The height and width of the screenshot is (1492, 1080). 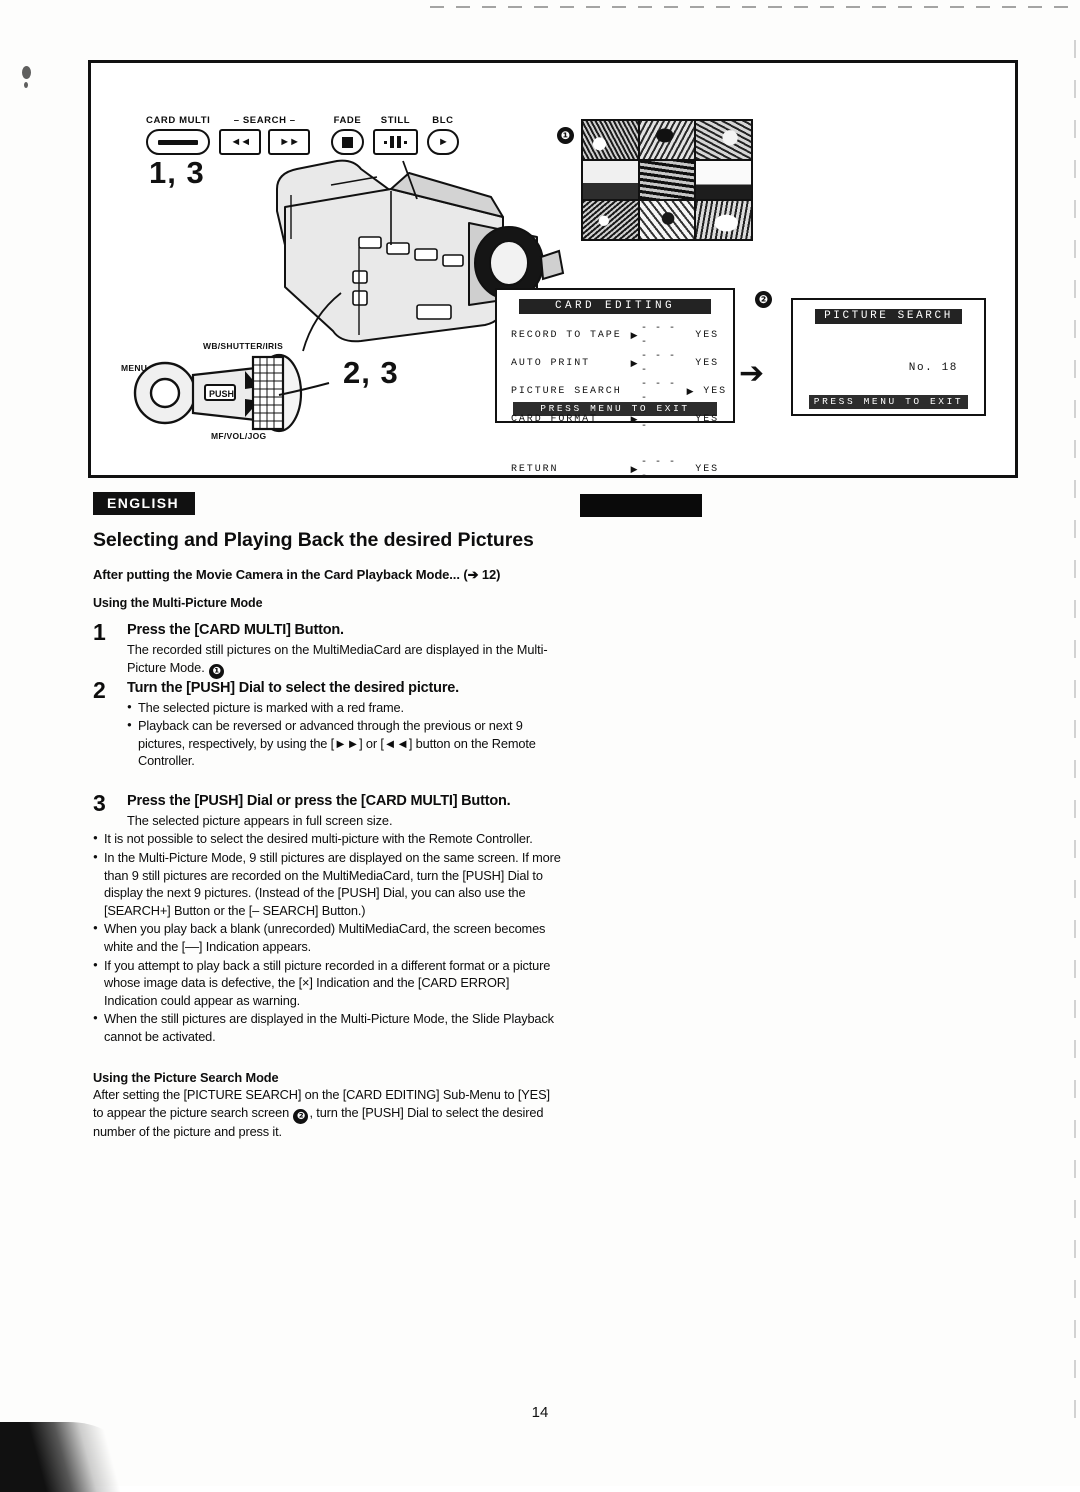 I want to click on menu-dial-label-wb: WB/SHUTTER/IRIS, so click(x=243, y=346).